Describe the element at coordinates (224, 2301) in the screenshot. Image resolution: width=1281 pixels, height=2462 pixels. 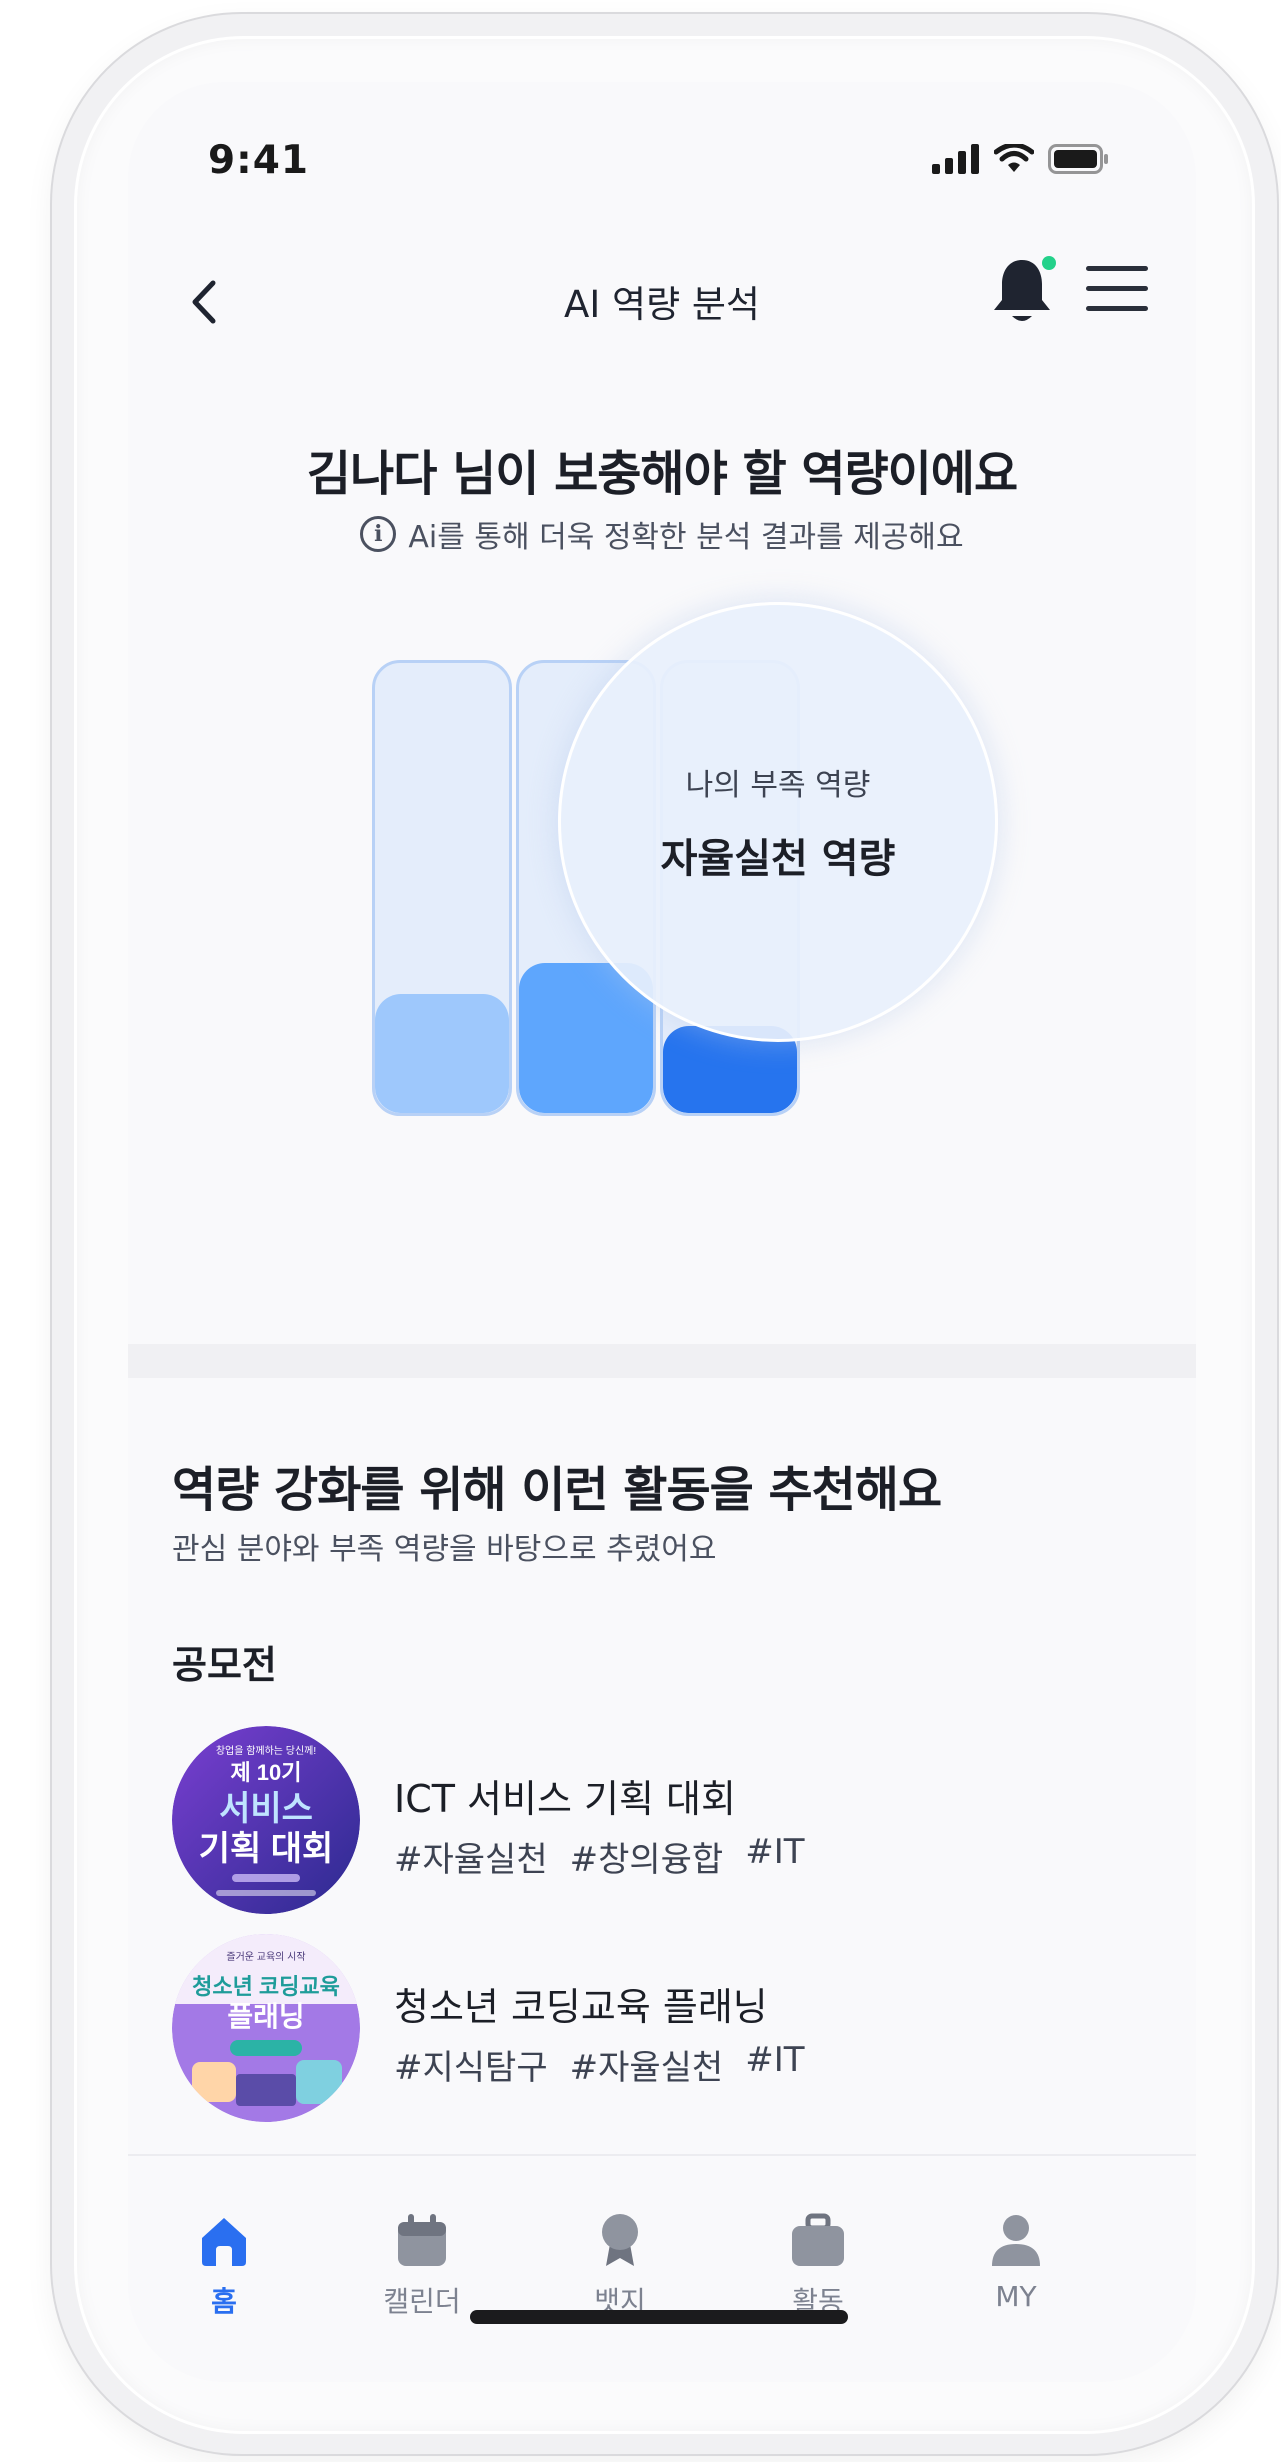
I see `tab-label: 홈` at that location.